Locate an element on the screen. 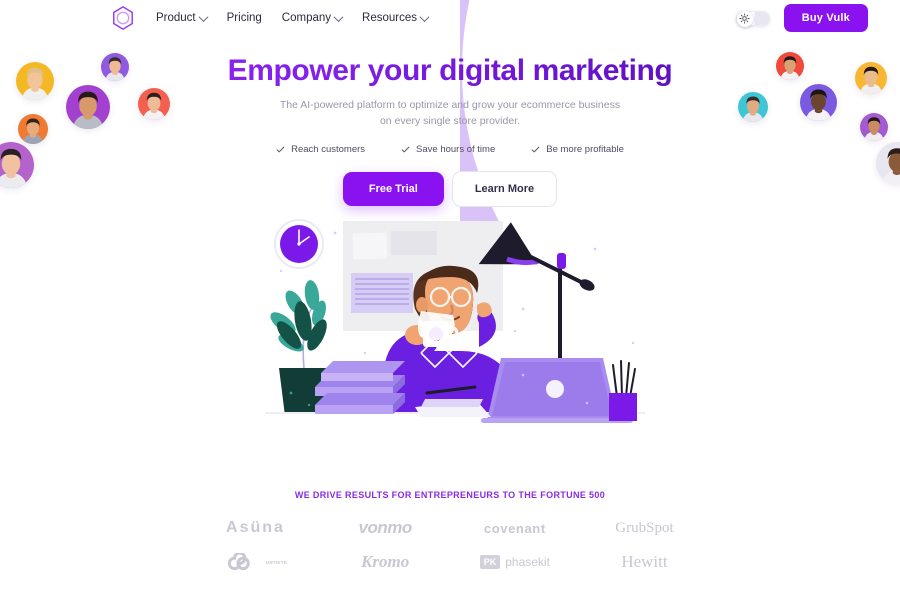  toggle-knob is located at coordinates (744, 18).